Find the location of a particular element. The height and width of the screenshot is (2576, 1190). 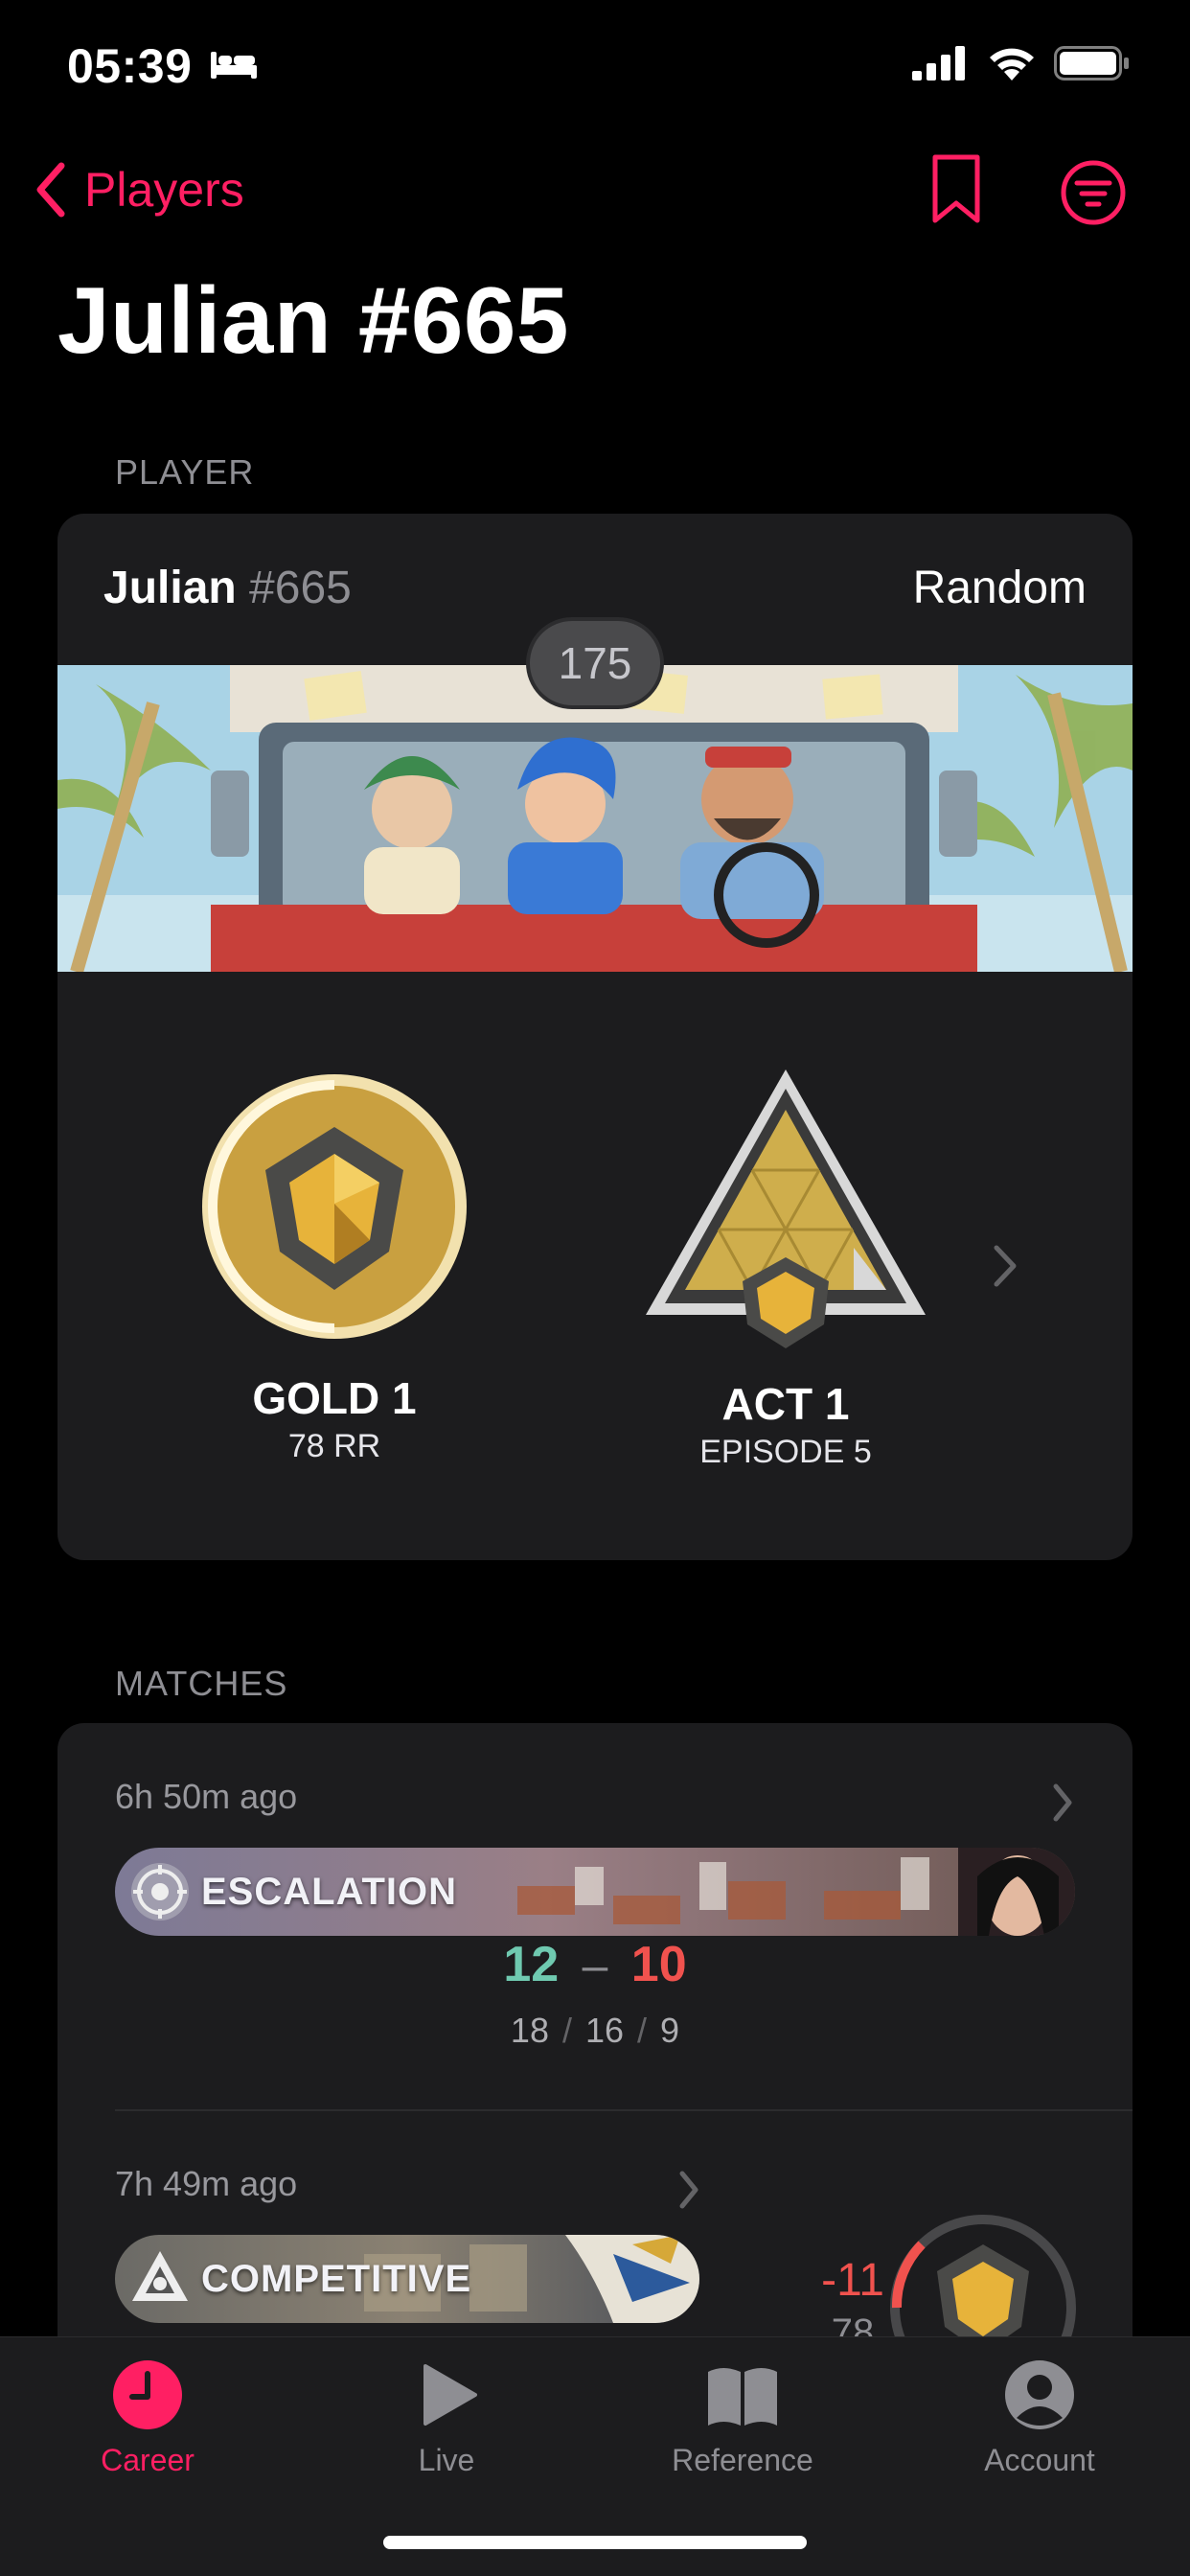

kda-assists: 9 is located at coordinates (670, 2030).